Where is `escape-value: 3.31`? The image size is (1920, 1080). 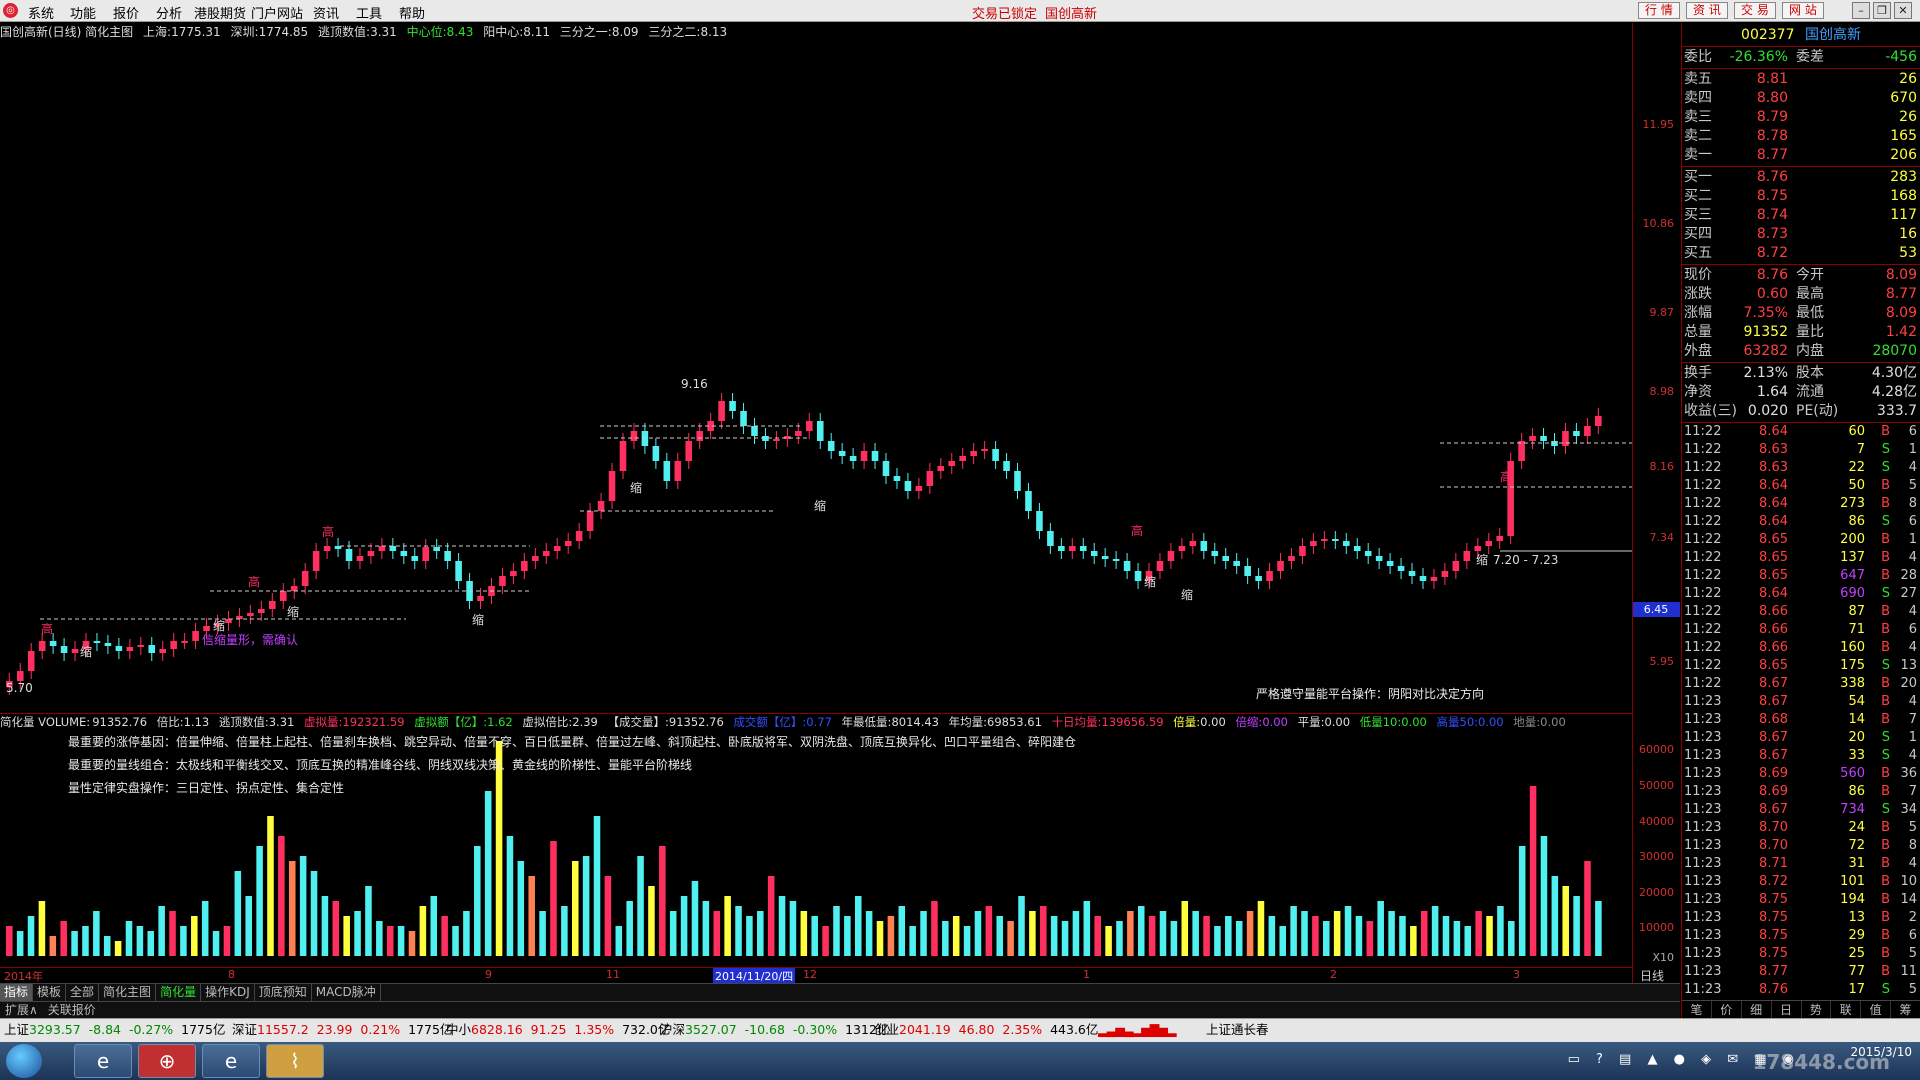
escape-value: 3.31 is located at coordinates (383, 32).